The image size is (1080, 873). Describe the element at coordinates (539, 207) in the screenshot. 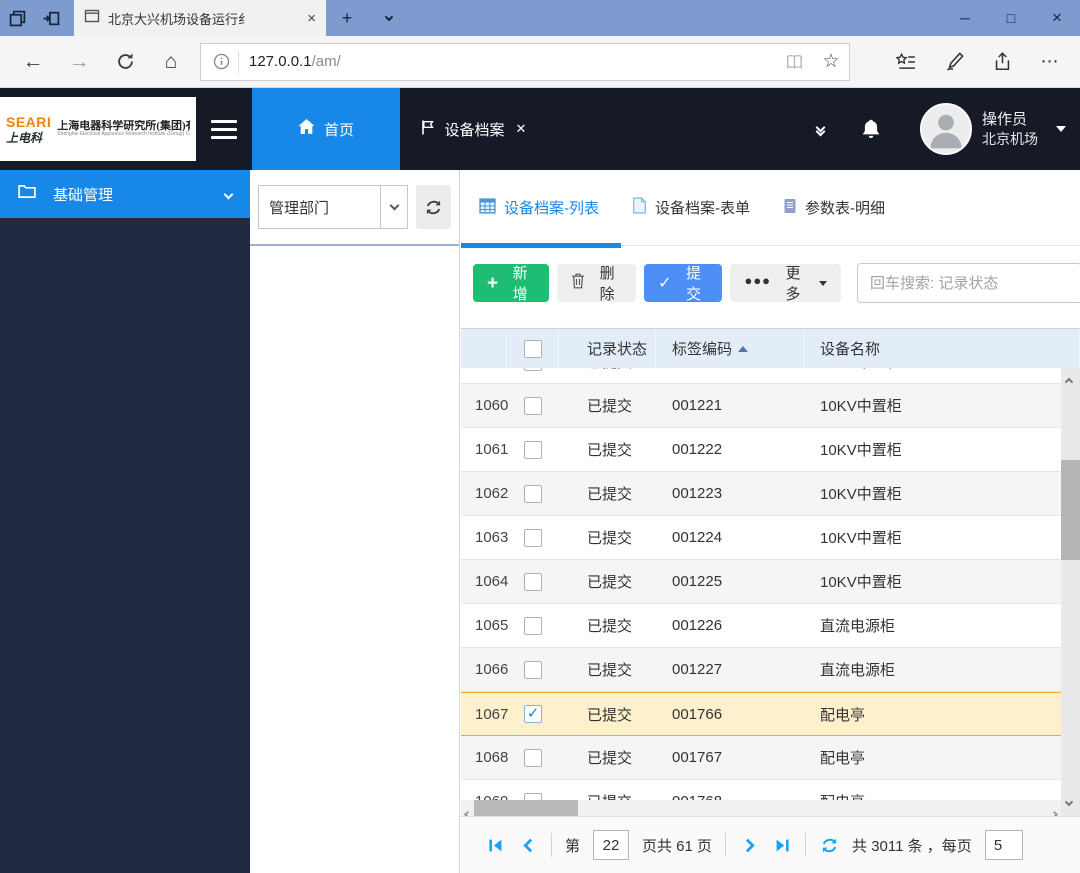

I see `tab-device-archive-list: 设备档案-列表` at that location.